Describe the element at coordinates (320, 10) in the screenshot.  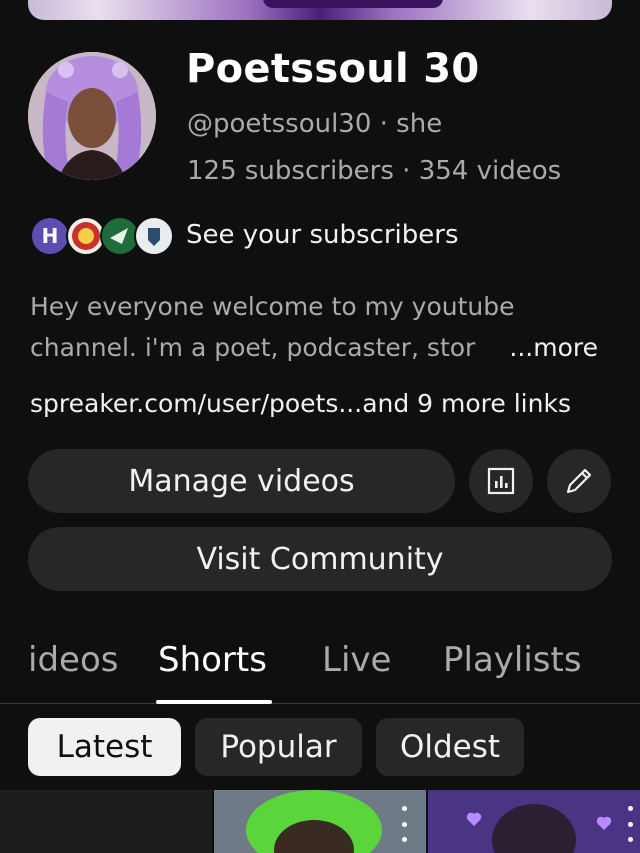
I see `channel-banner` at that location.